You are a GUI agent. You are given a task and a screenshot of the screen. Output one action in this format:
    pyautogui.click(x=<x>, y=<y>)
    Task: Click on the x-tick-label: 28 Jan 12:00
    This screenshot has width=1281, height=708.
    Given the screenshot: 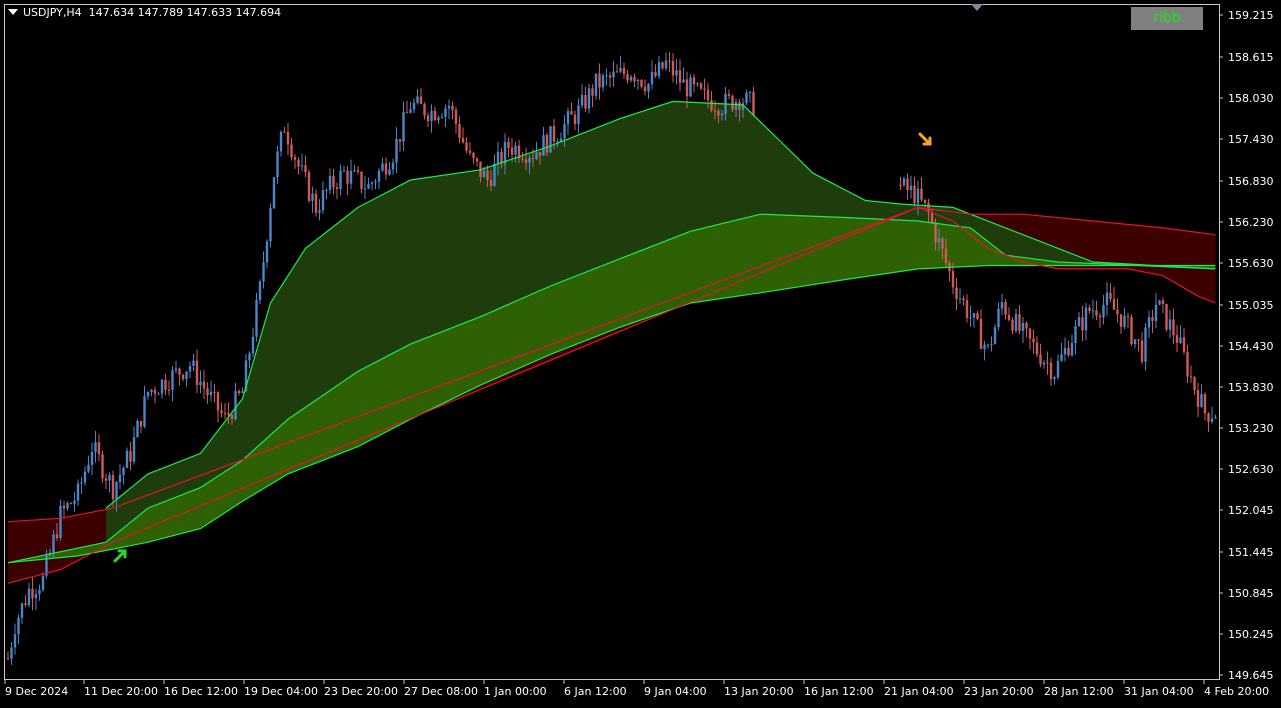 What is the action you would take?
    pyautogui.click(x=1079, y=691)
    